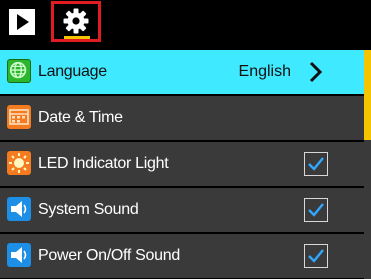  I want to click on setting-value: English, so click(264, 71).